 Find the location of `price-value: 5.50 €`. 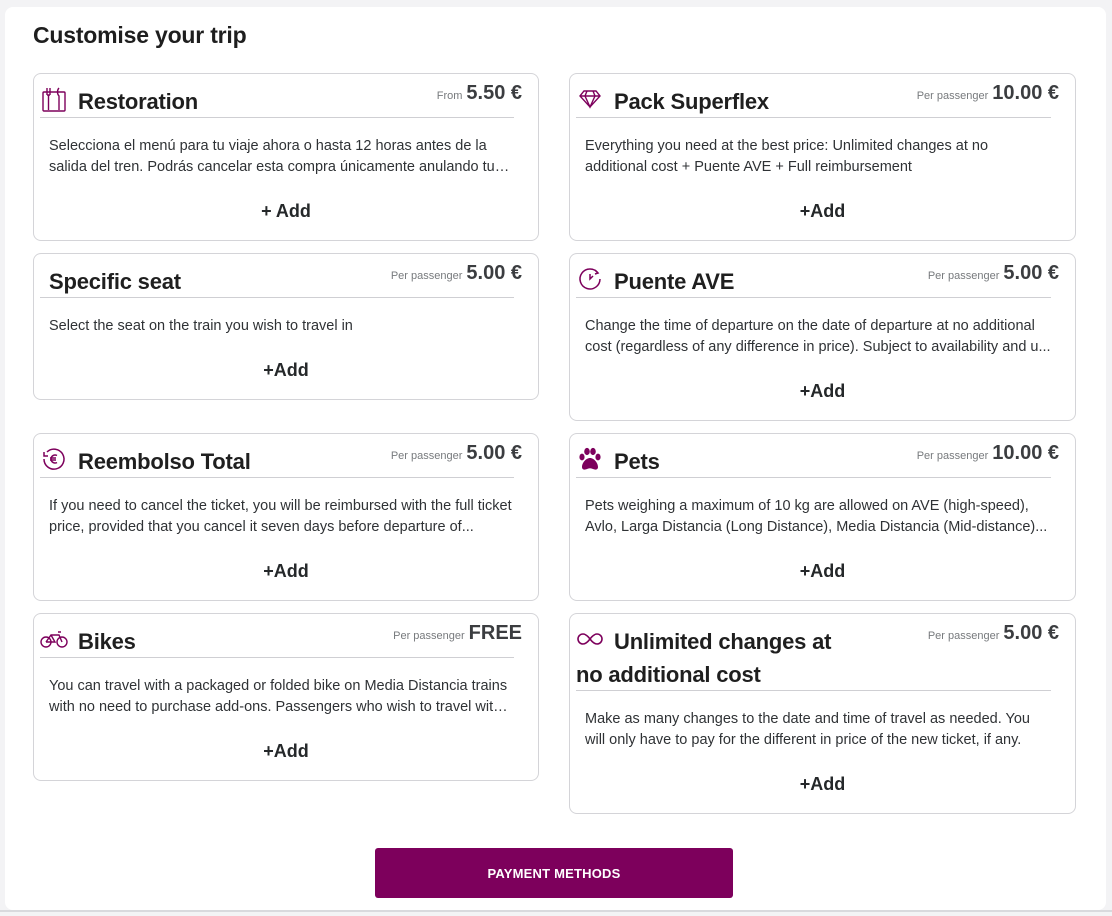

price-value: 5.50 € is located at coordinates (494, 93).